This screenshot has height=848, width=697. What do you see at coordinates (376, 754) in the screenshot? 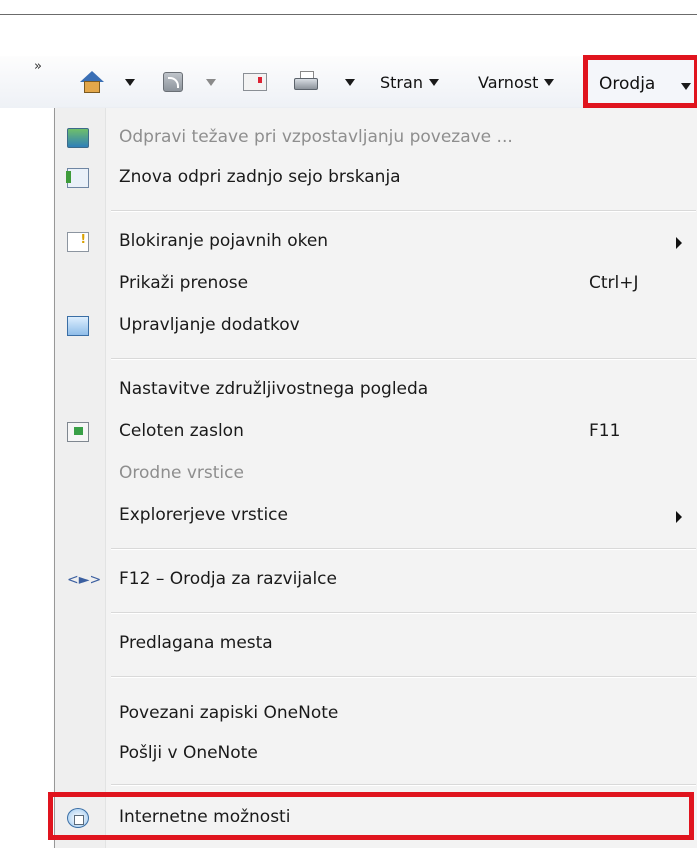
I see `menu-item-send-to-onenote: Pošlji v OneNote` at bounding box center [376, 754].